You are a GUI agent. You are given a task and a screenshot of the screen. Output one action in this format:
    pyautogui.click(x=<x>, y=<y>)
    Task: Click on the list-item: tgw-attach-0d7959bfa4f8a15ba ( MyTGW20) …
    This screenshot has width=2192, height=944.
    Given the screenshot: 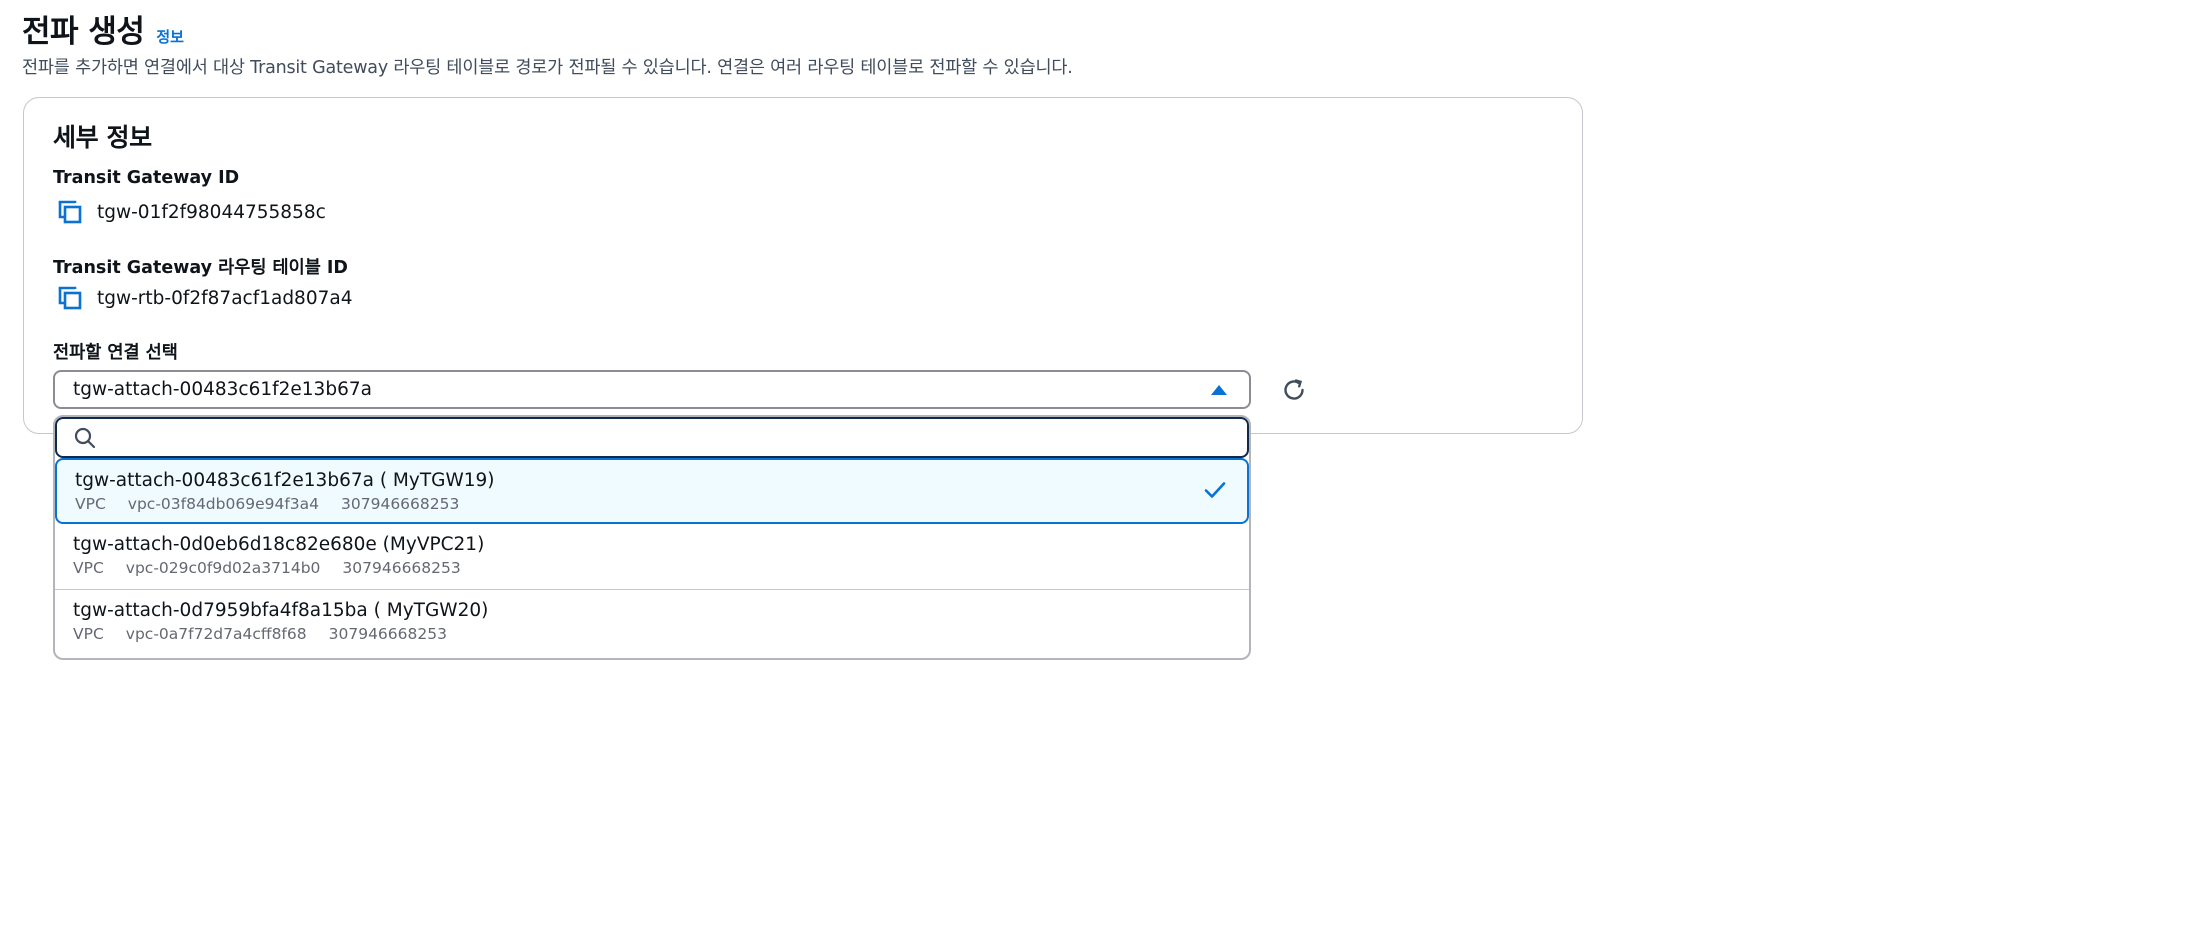 What is the action you would take?
    pyautogui.click(x=652, y=622)
    